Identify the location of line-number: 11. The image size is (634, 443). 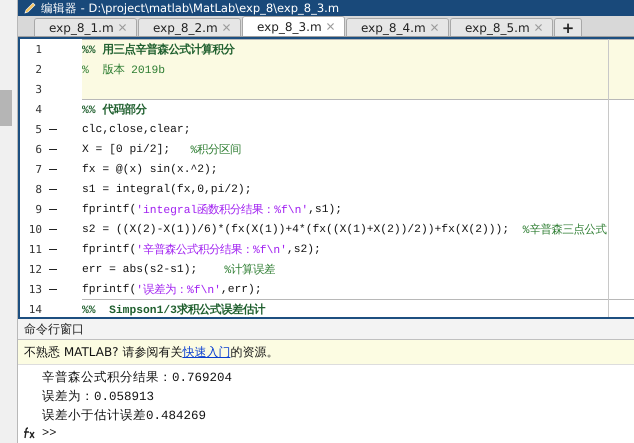
(35, 249).